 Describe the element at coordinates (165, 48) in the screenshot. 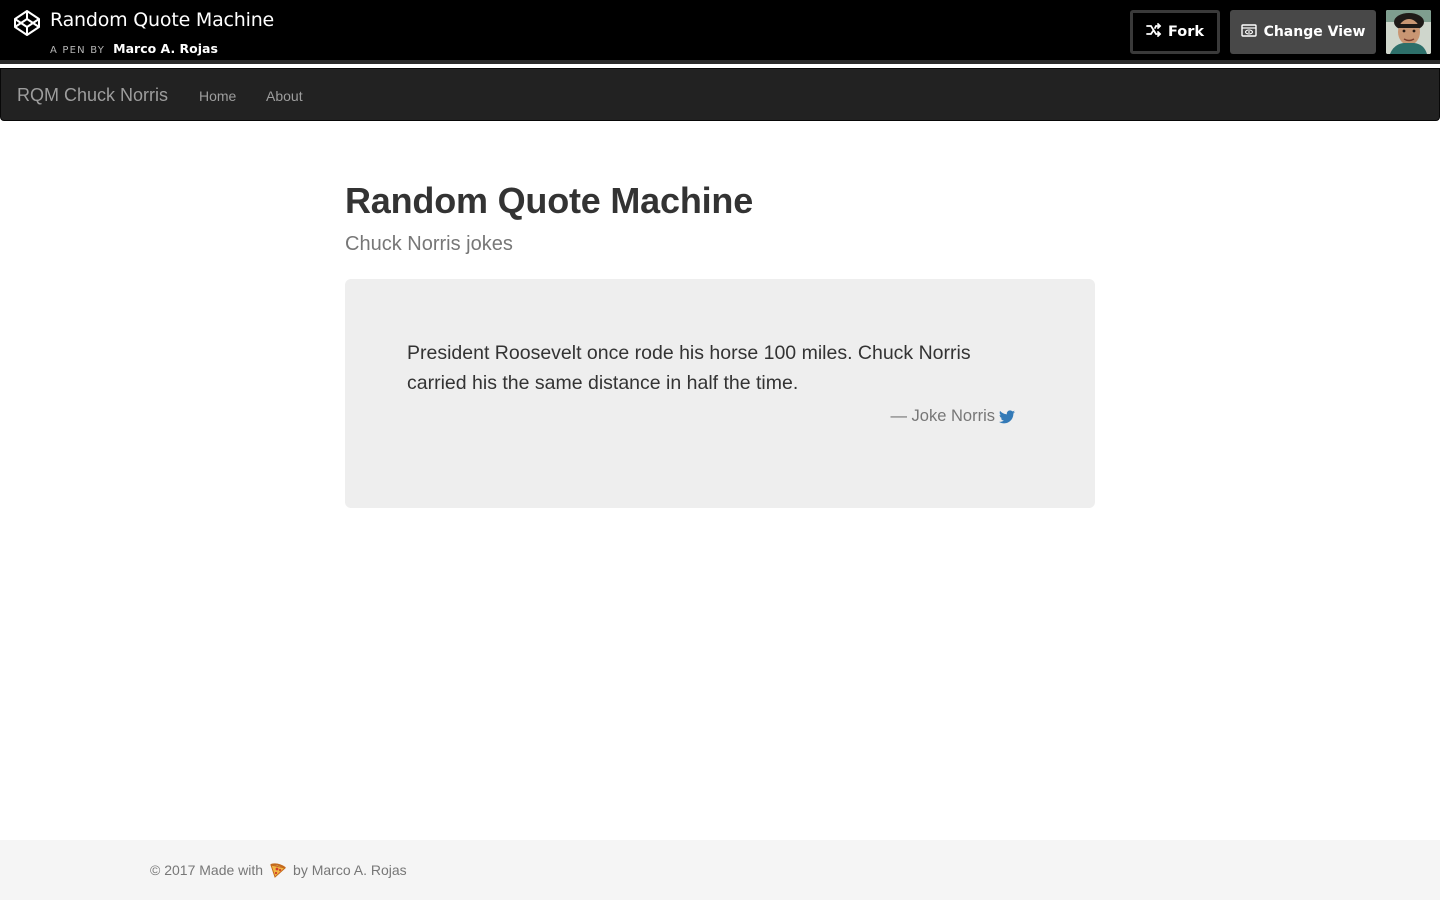

I see `pen-author-link: Marco A. Rojas` at that location.